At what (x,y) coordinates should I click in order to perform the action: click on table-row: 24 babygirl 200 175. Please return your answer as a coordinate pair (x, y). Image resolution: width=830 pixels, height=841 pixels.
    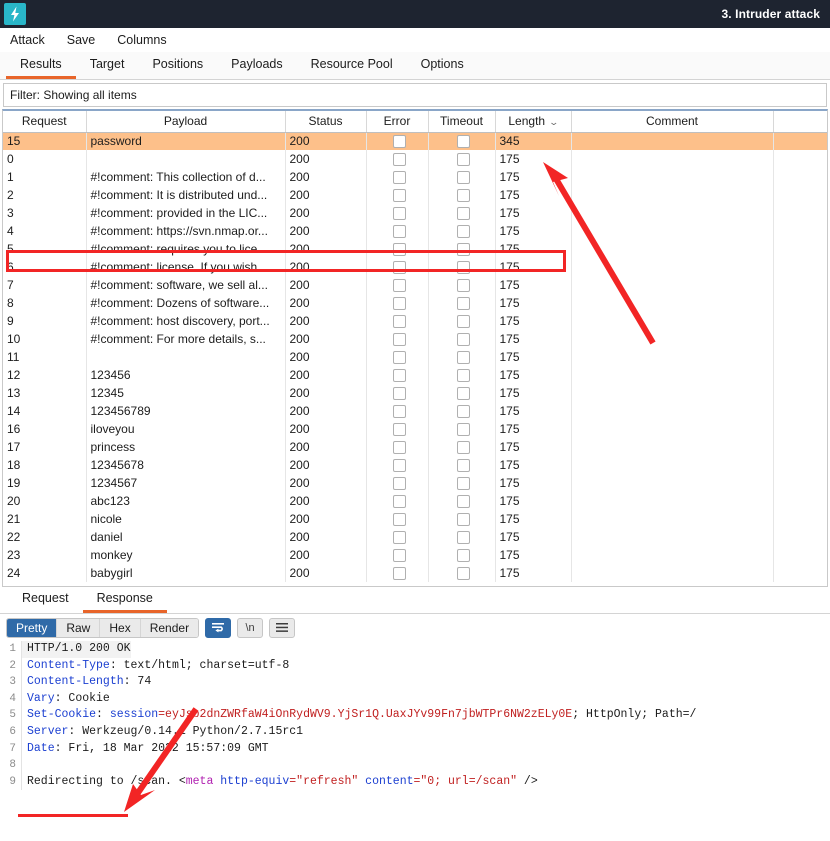
    Looking at the image, I should click on (415, 573).